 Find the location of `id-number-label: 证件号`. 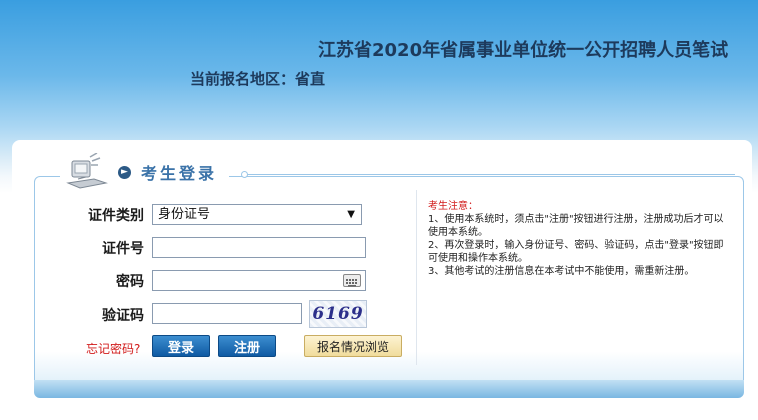

id-number-label: 证件号 is located at coordinates (123, 249).